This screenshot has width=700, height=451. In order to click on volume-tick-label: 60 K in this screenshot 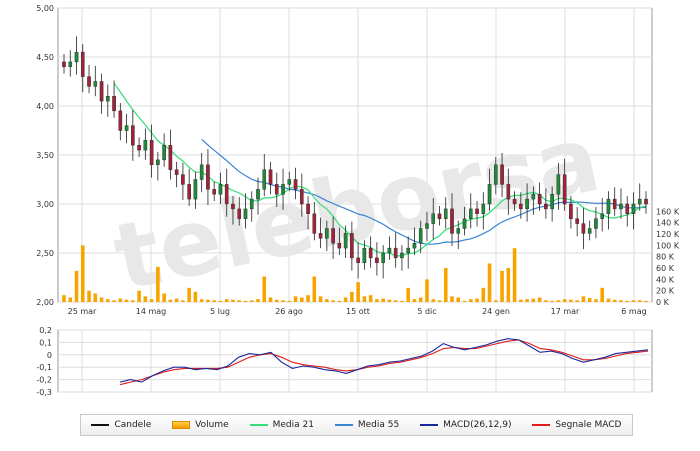, I will do `click(665, 268)`.